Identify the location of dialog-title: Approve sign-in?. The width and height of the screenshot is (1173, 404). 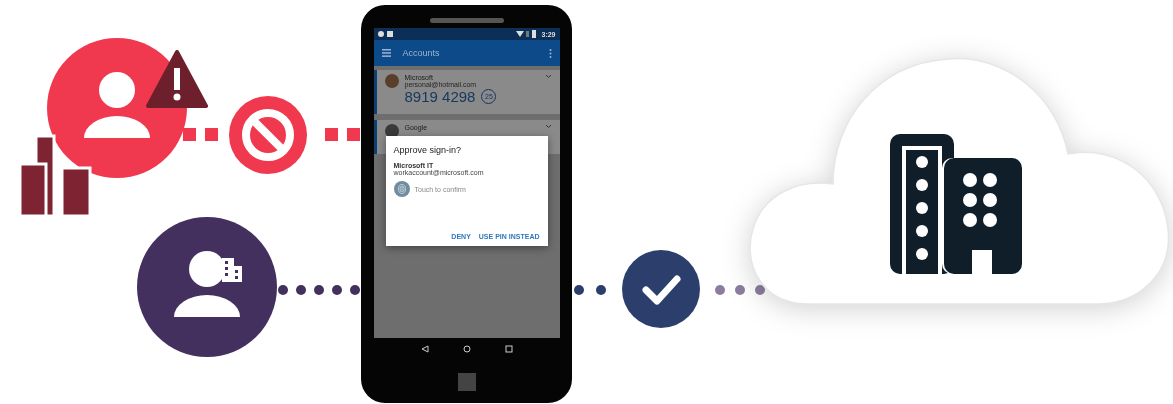
(428, 150).